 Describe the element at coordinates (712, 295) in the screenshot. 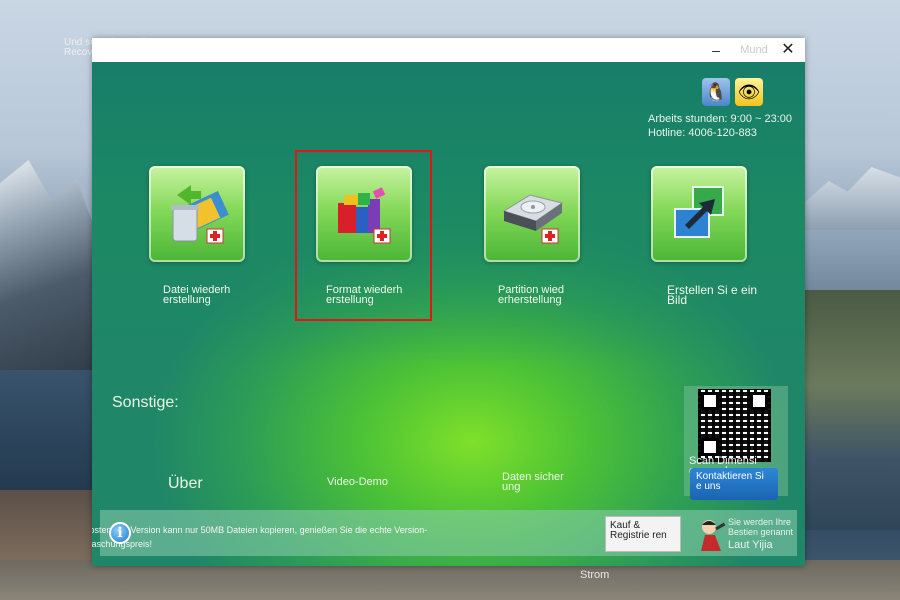

I see `tile-label-create-image: Erstellen Si e ein Bild` at that location.